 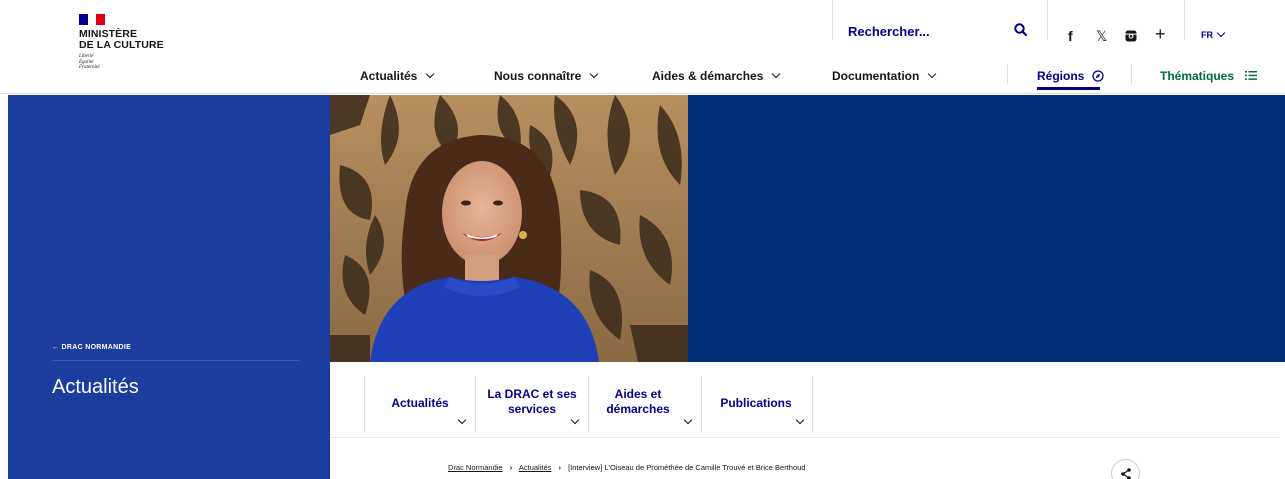 I want to click on search-icon, so click(x=1021, y=30).